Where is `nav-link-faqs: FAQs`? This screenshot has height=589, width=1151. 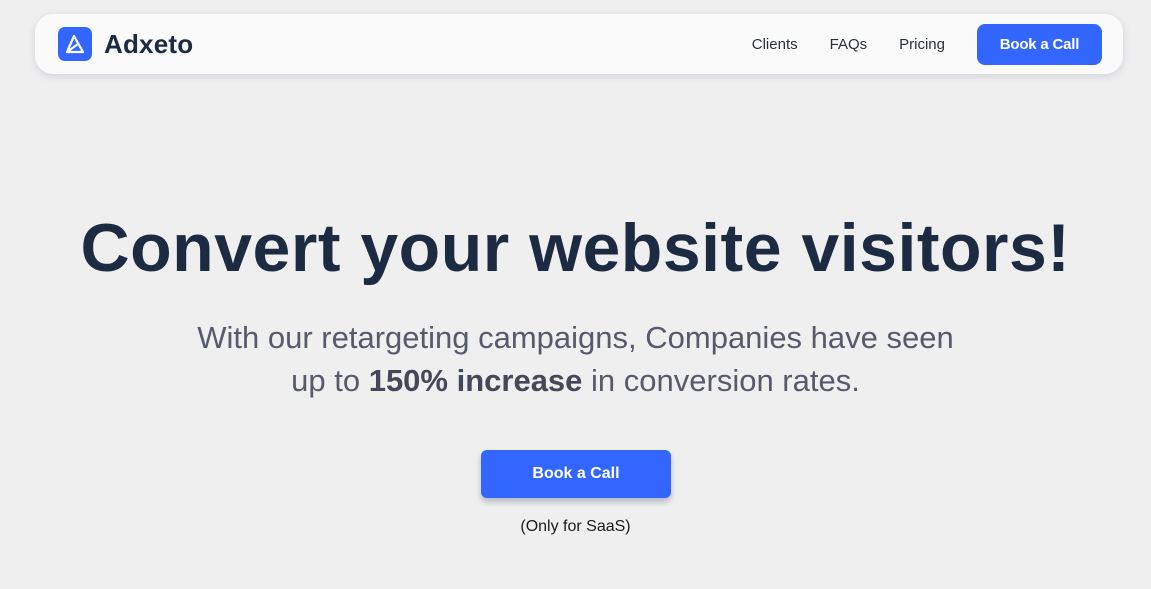 nav-link-faqs: FAQs is located at coordinates (849, 44).